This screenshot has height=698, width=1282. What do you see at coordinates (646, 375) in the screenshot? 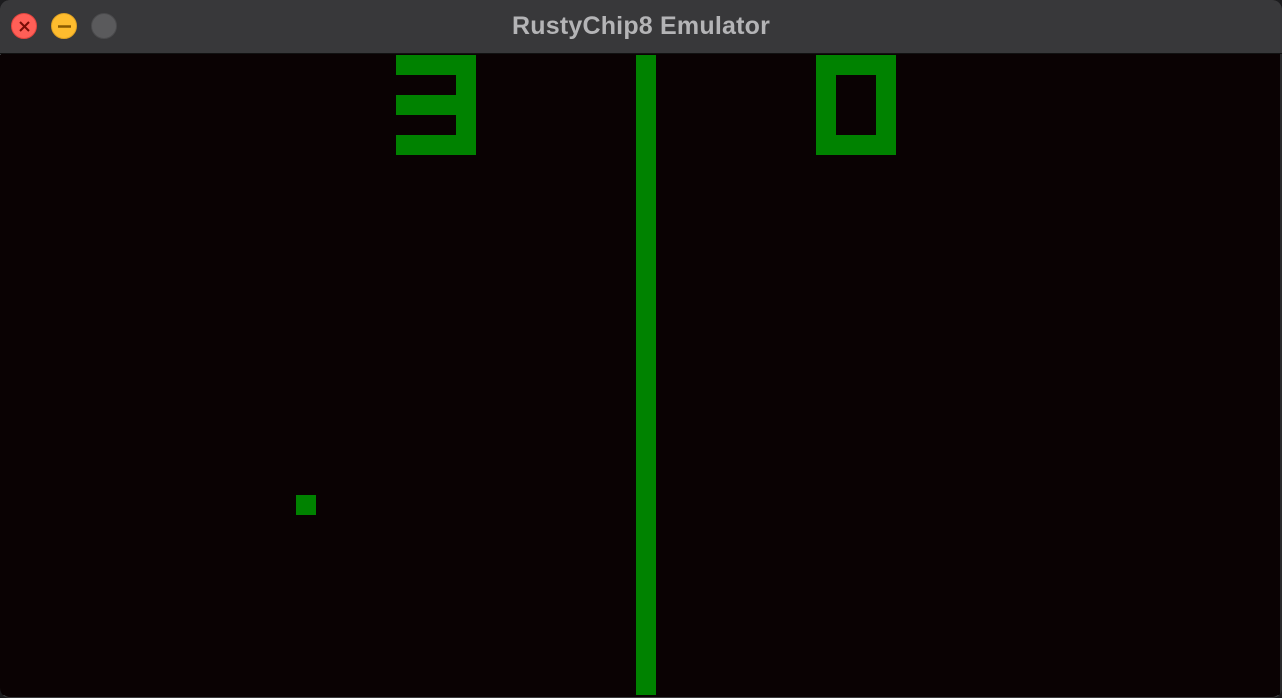
I see `center-line` at bounding box center [646, 375].